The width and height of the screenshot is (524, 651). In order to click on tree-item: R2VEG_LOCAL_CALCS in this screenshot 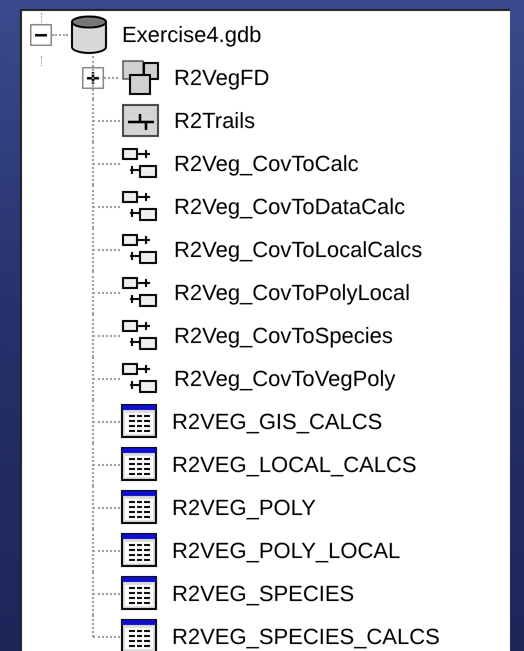, I will do `click(294, 464)`.